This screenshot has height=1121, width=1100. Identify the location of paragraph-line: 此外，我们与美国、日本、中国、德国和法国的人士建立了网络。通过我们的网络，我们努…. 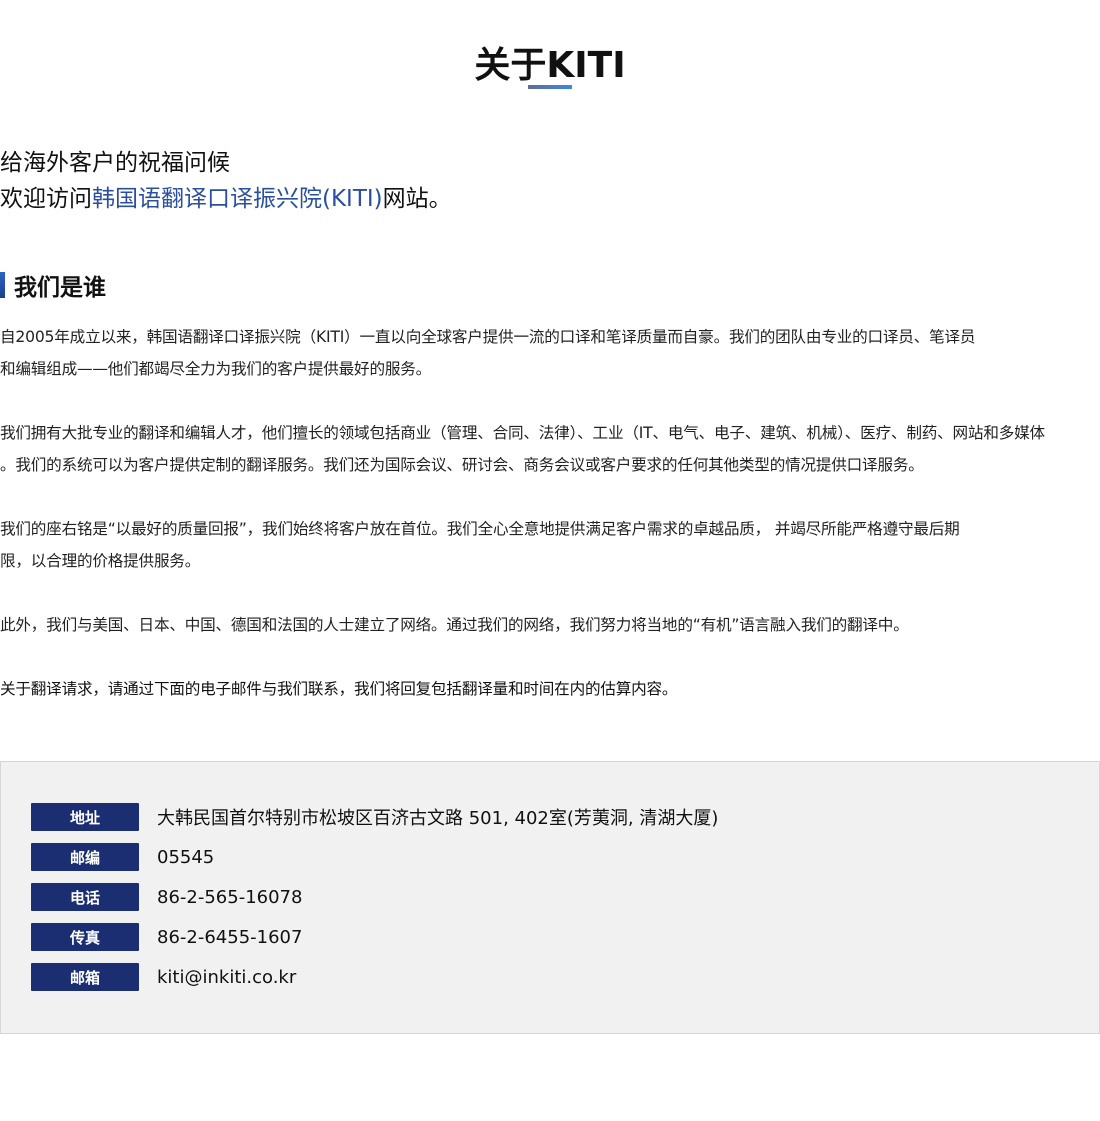
(454, 625).